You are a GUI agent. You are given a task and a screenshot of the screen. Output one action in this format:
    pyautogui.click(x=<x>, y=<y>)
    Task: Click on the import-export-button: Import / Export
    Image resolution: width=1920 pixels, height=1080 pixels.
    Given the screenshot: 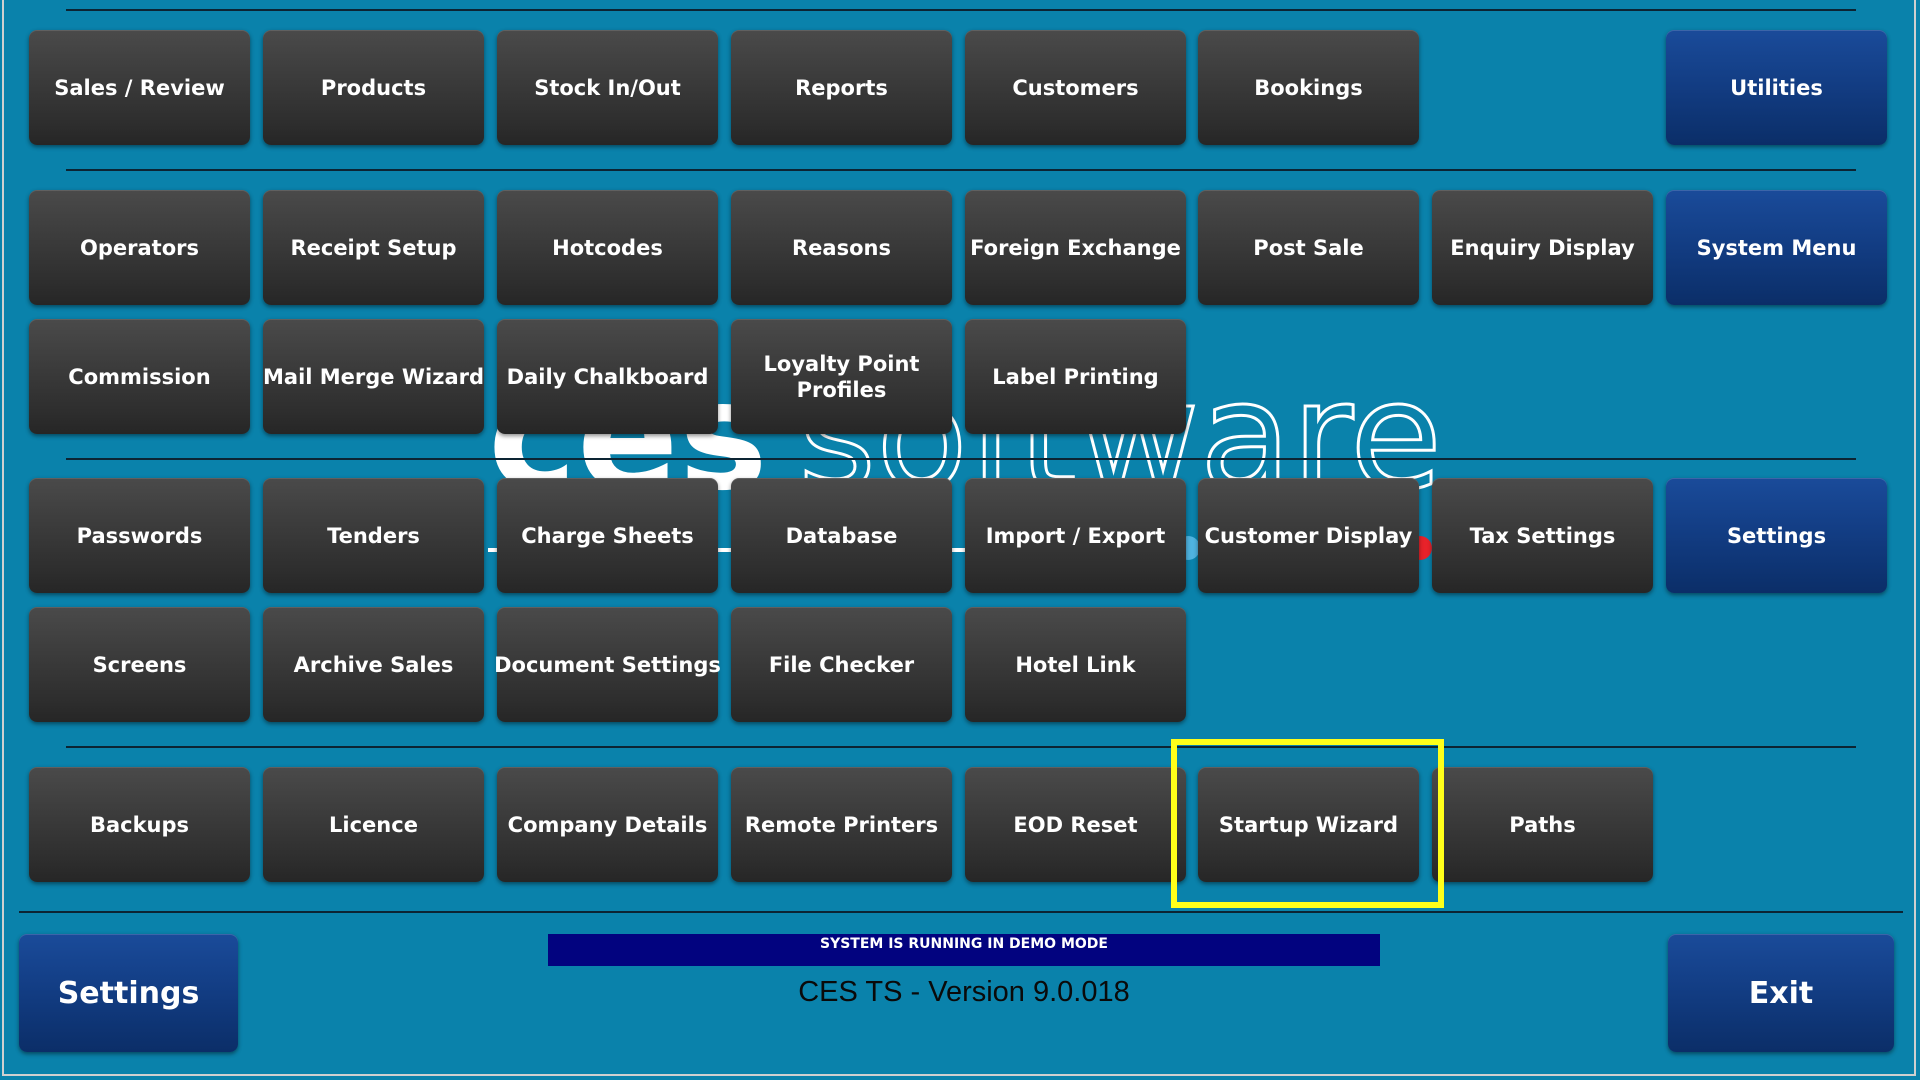 What is the action you would take?
    pyautogui.click(x=1075, y=535)
    